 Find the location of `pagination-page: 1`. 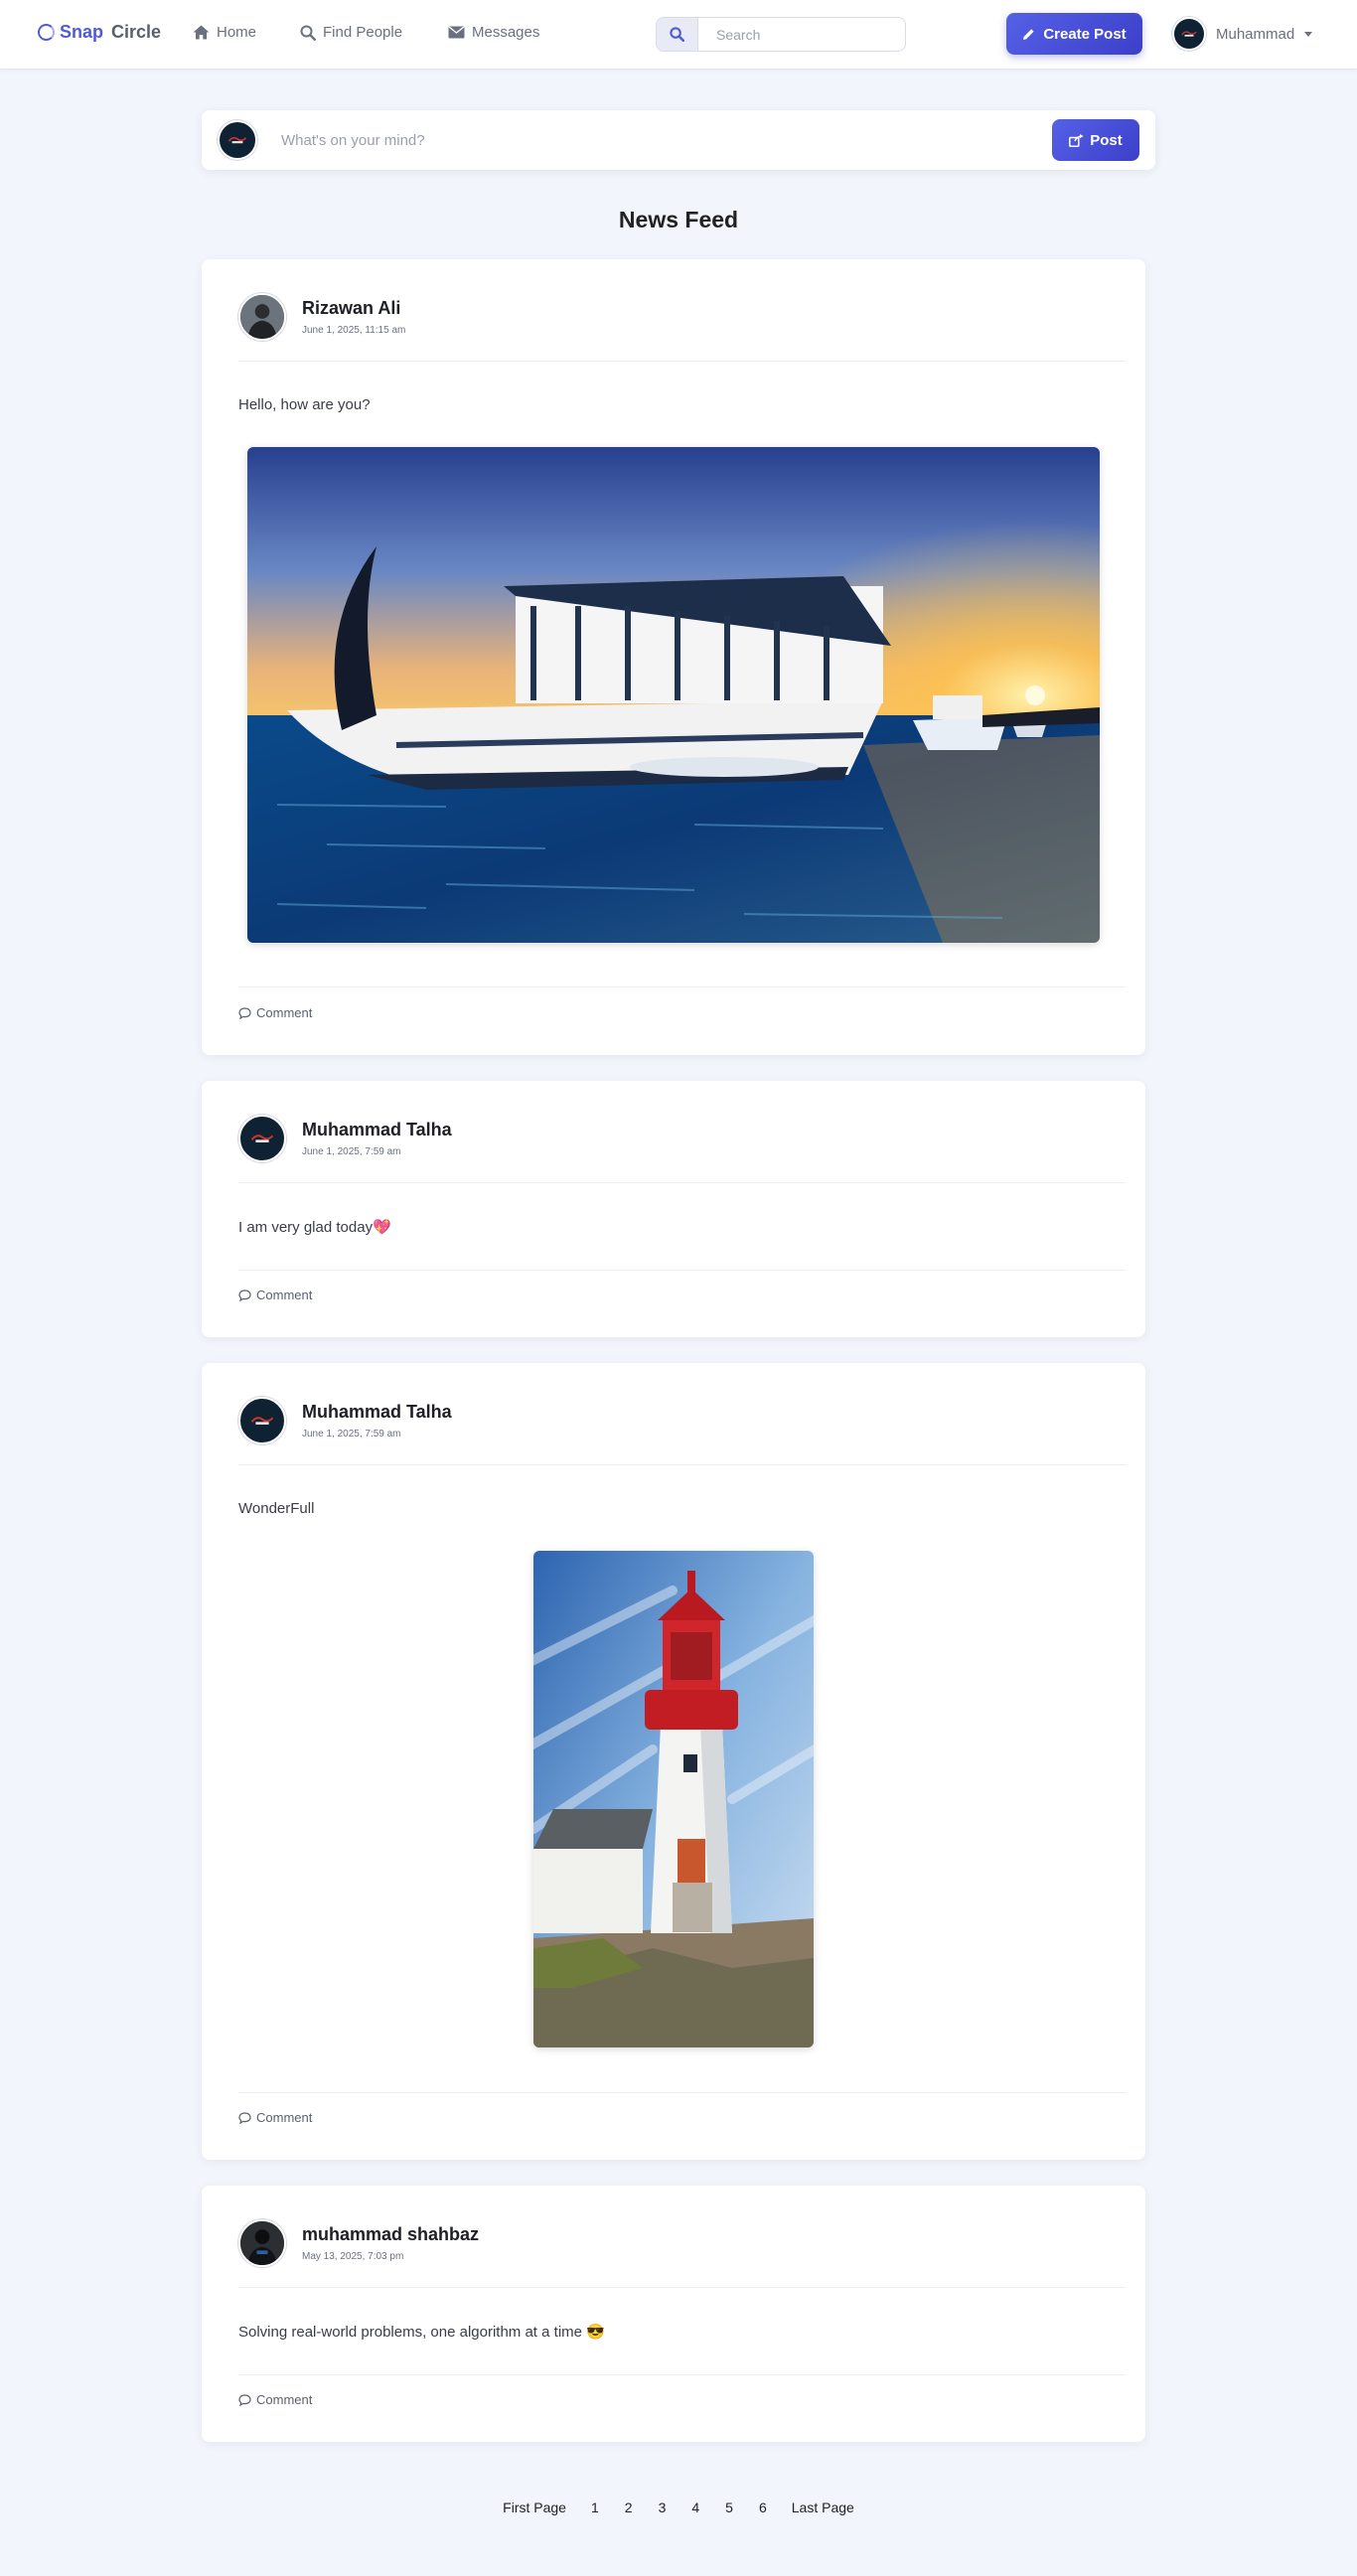

pagination-page: 1 is located at coordinates (595, 2507).